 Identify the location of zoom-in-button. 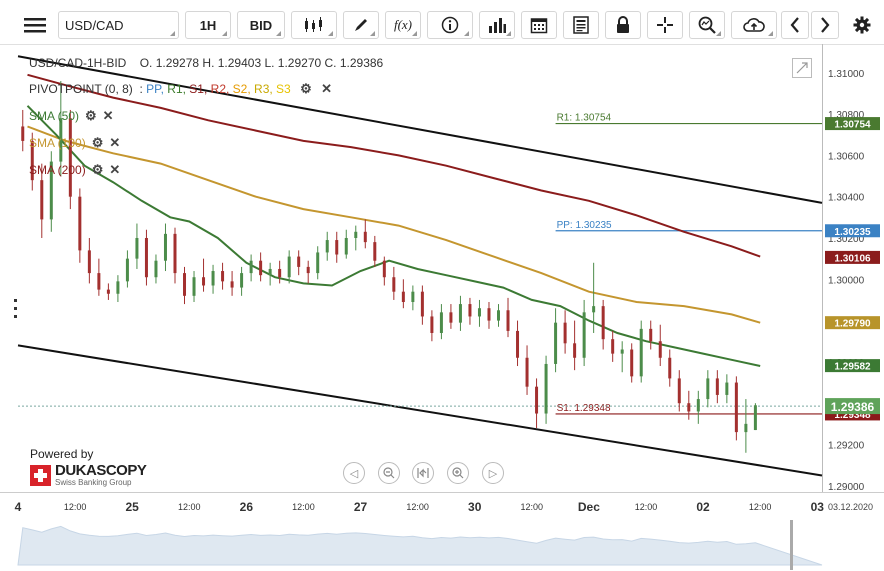
(458, 473).